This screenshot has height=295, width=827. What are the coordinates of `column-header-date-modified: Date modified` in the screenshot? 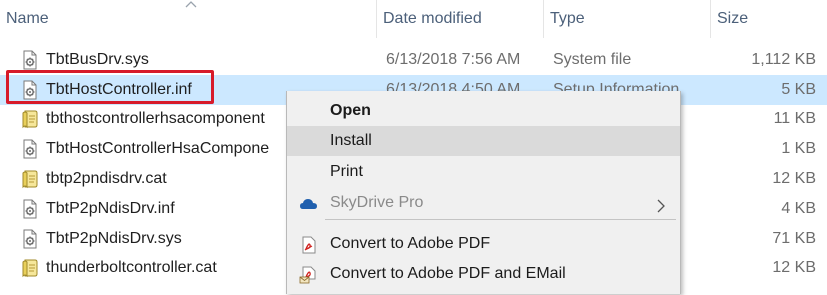 It's located at (460, 19).